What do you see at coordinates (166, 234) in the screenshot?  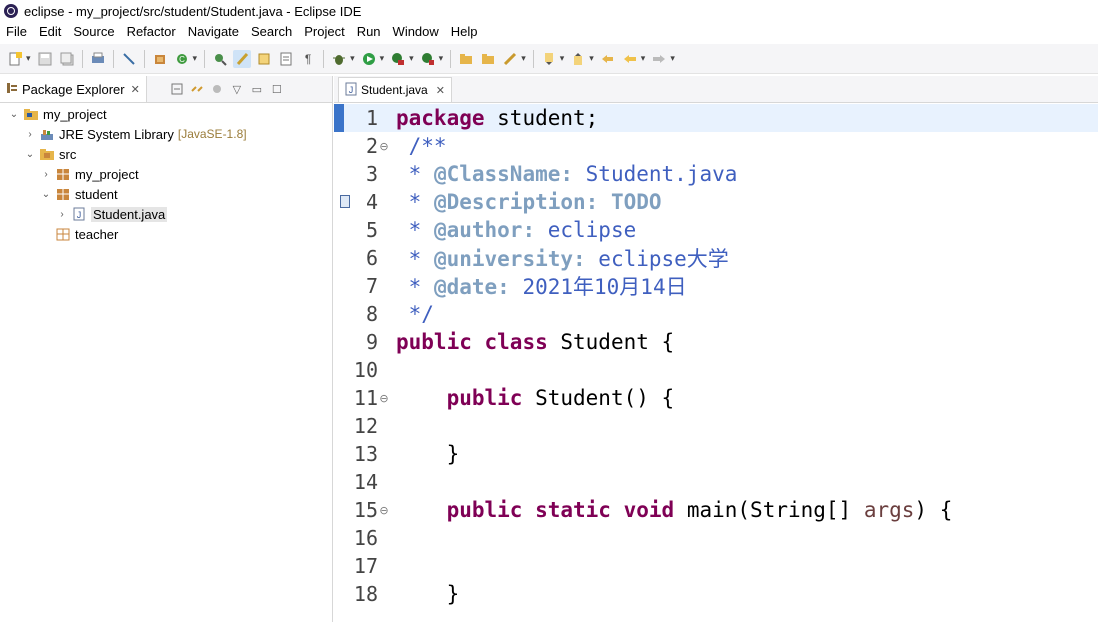 I see `tree-item-package-teacher: teacher` at bounding box center [166, 234].